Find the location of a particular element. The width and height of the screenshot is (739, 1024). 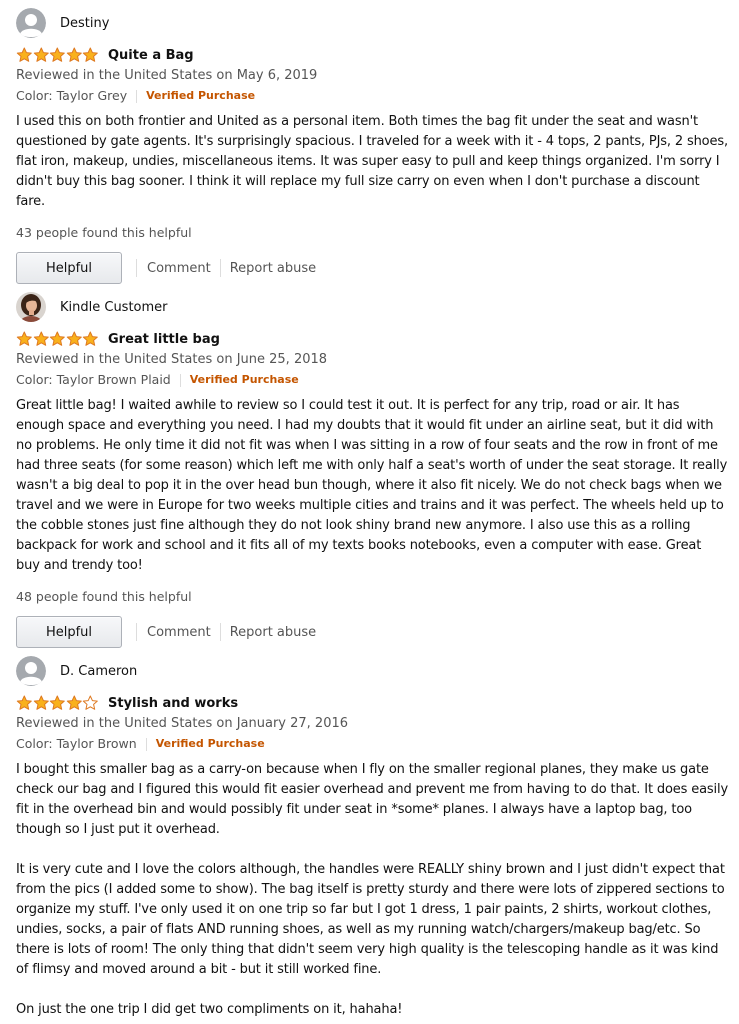

reviewer-name: Kindle Customer is located at coordinates (114, 307).